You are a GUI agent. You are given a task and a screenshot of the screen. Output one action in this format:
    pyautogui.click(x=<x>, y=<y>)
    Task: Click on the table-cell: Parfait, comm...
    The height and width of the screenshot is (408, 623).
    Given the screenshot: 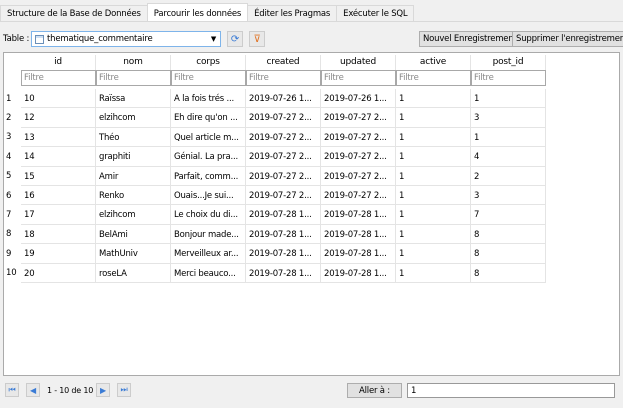 What is the action you would take?
    pyautogui.click(x=208, y=176)
    